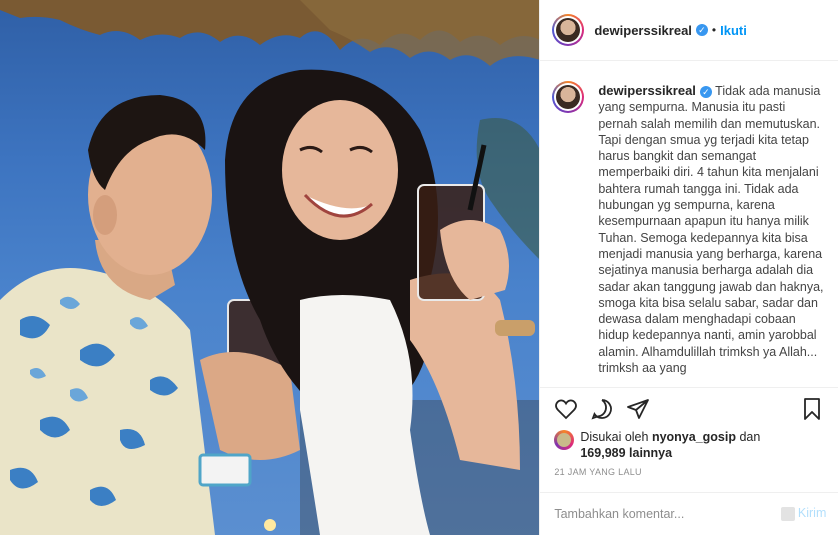 This screenshot has height=536, width=838. What do you see at coordinates (626, 453) in the screenshot?
I see `likes-count-link: 169,989 lainnya` at bounding box center [626, 453].